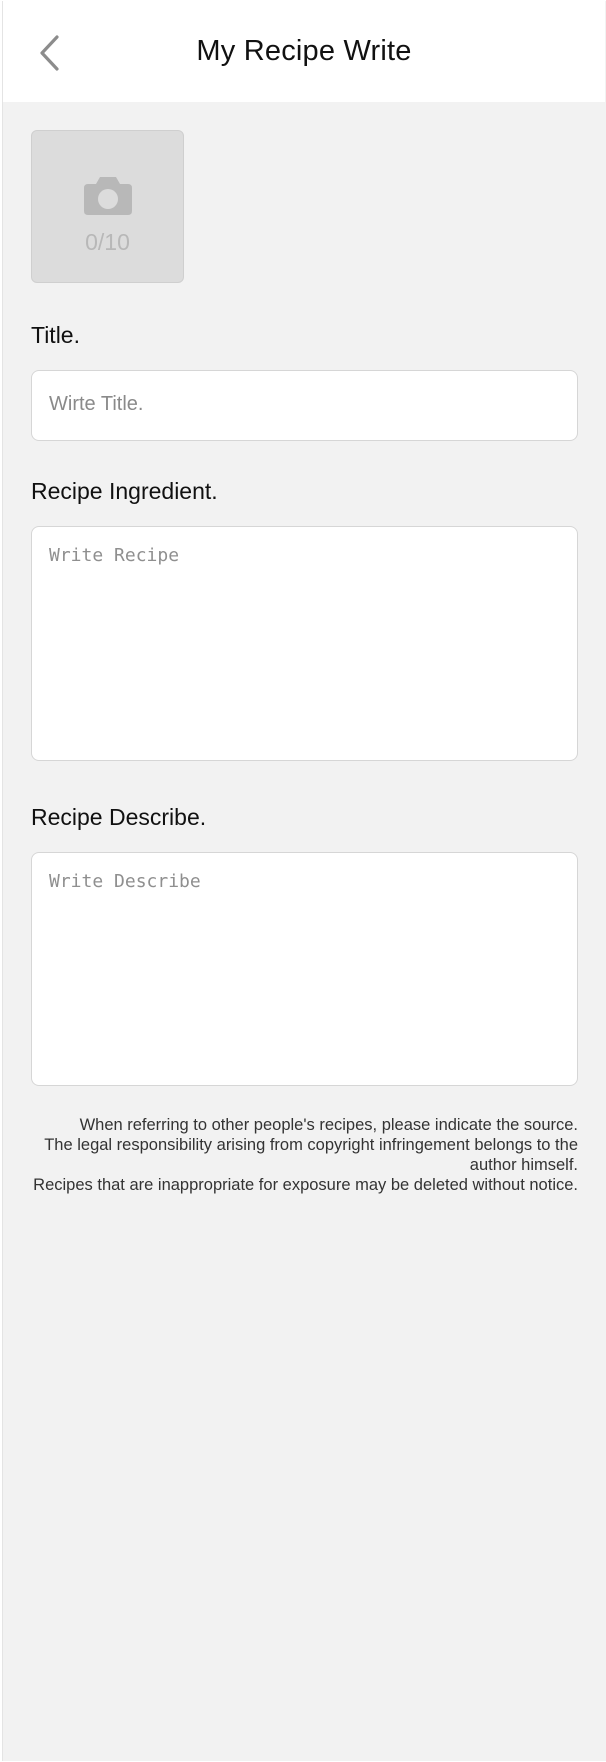  I want to click on photo-count: 0/10, so click(107, 242).